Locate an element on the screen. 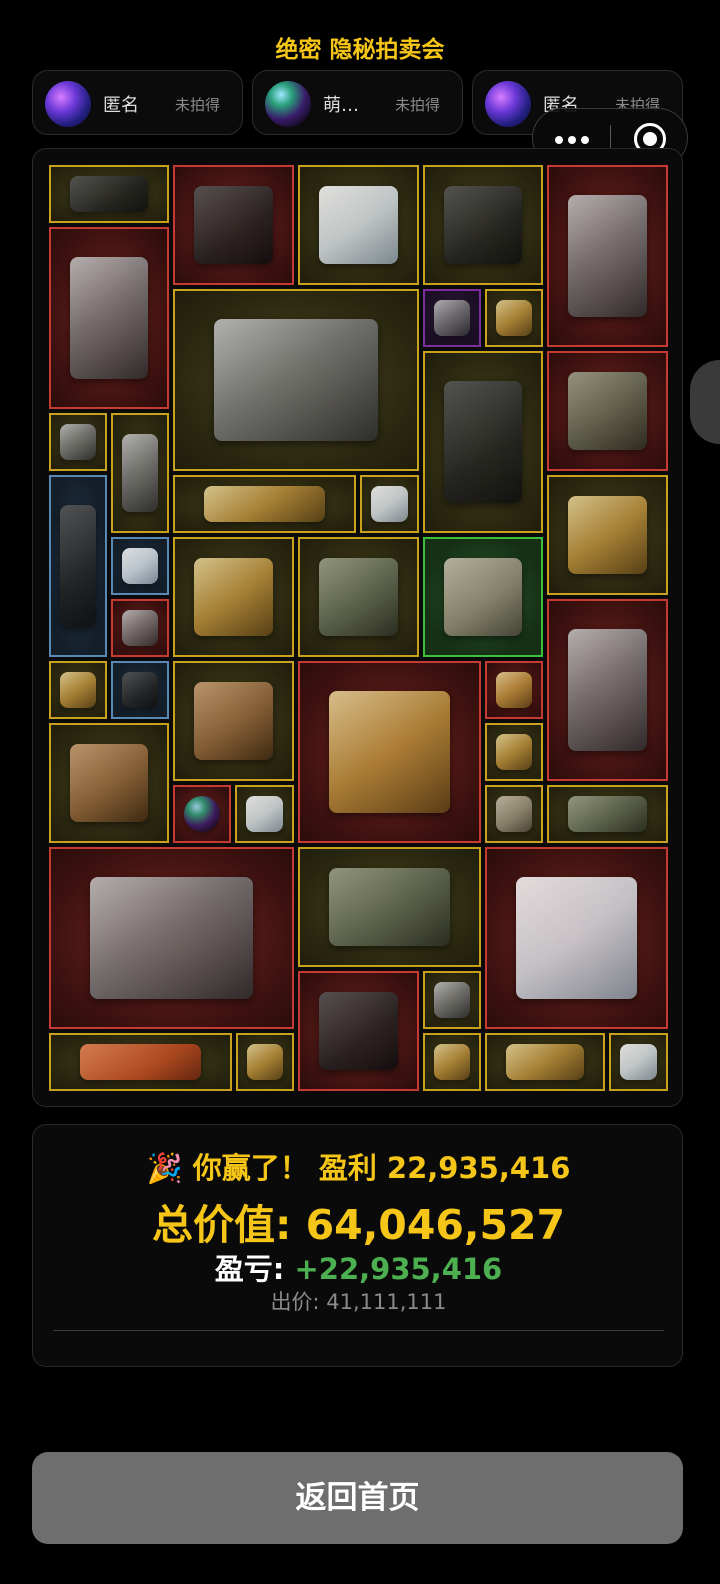 Image resolution: width=720 pixels, height=1584 pixels. military-radio-icon is located at coordinates (389, 907).